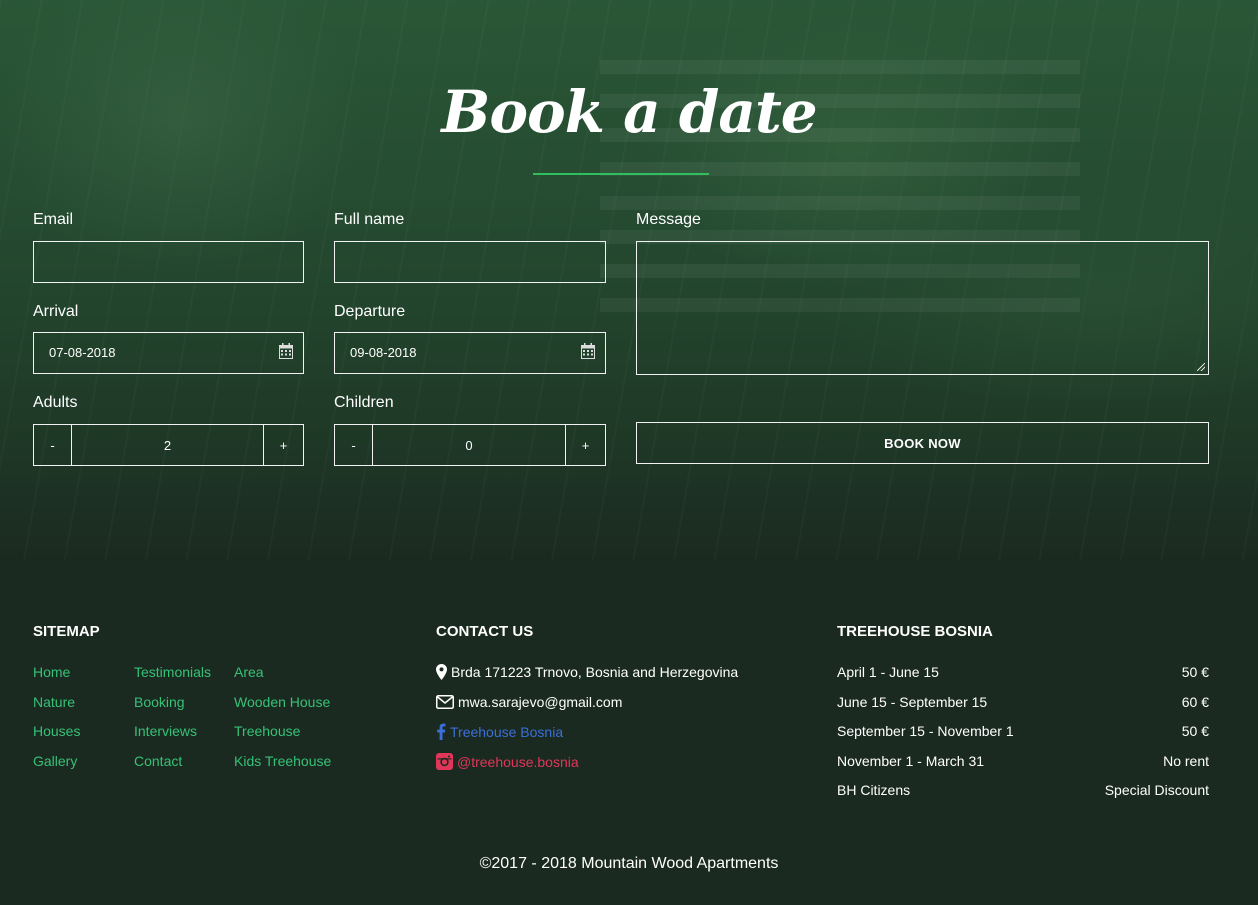 The image size is (1258, 905). Describe the element at coordinates (445, 702) in the screenshot. I see `envelope-icon` at that location.